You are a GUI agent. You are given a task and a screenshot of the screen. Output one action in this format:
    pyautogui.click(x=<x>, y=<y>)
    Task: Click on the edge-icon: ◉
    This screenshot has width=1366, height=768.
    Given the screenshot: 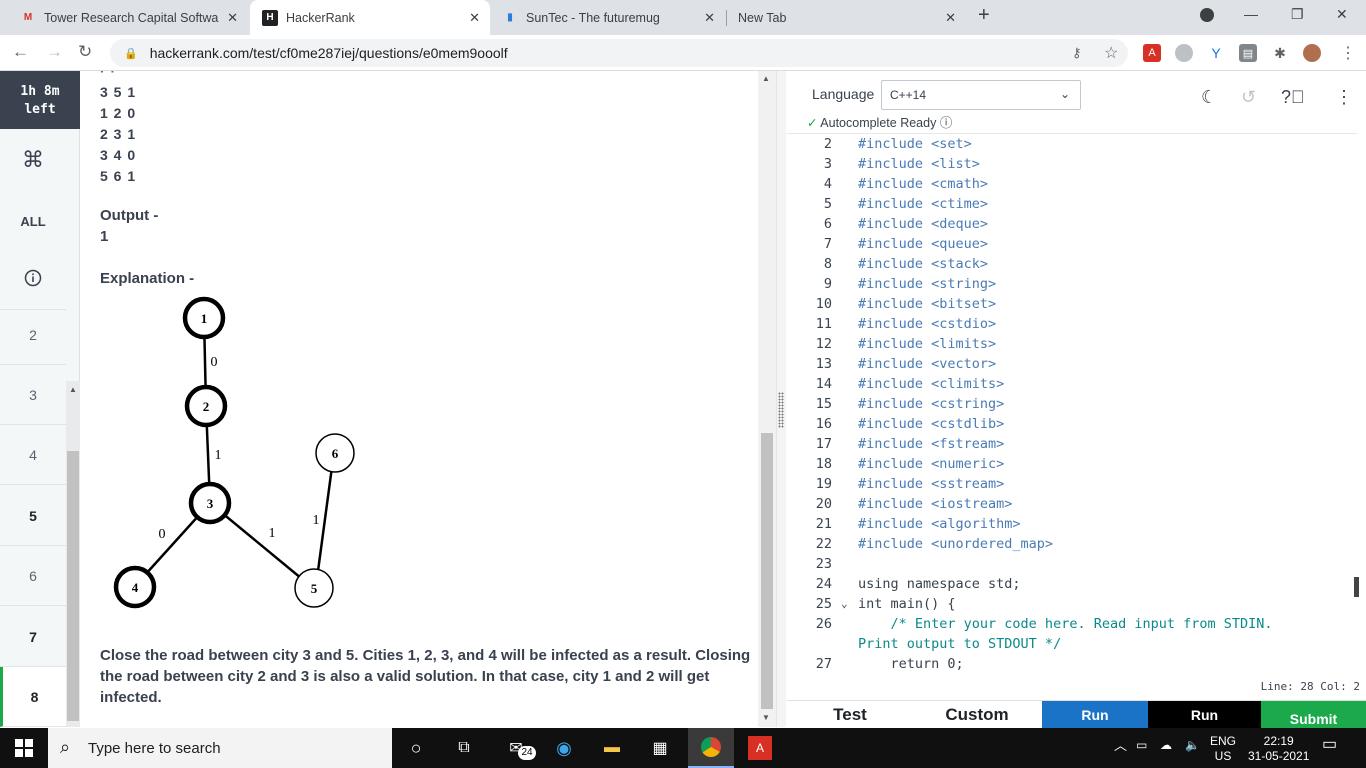 What is the action you would take?
    pyautogui.click(x=564, y=748)
    